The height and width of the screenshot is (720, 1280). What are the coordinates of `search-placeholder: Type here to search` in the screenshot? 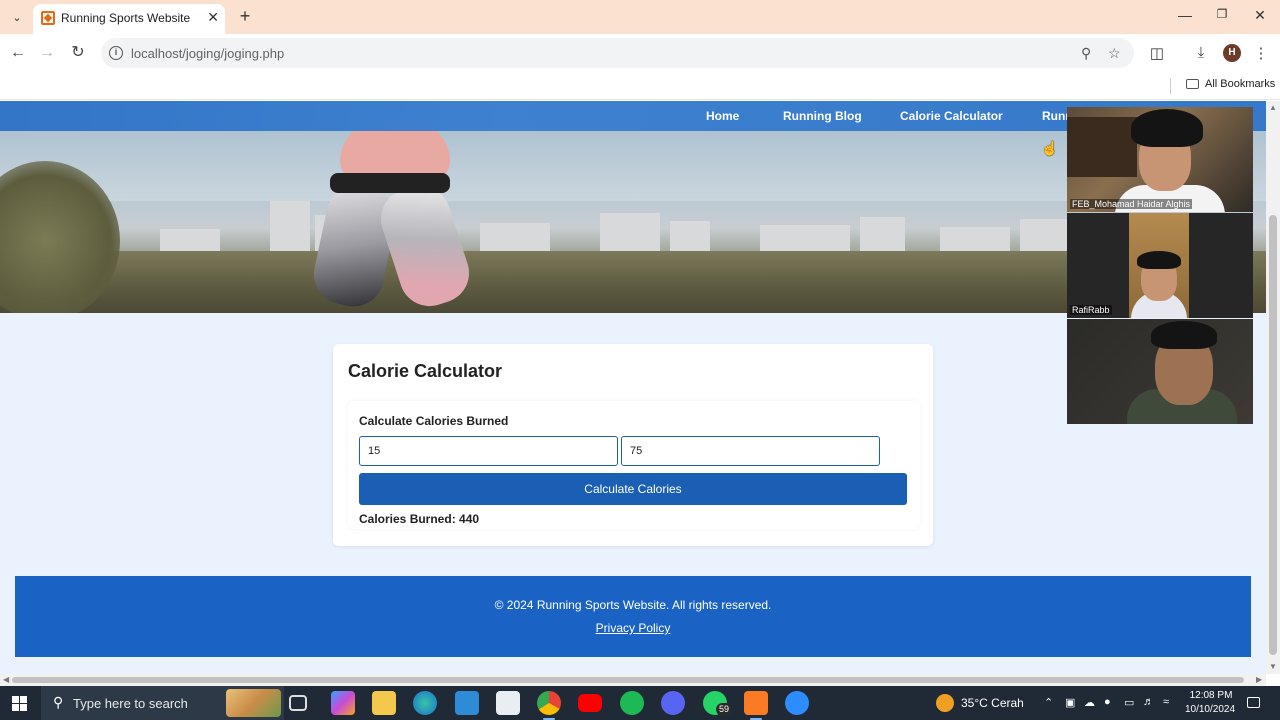 It's located at (130, 703).